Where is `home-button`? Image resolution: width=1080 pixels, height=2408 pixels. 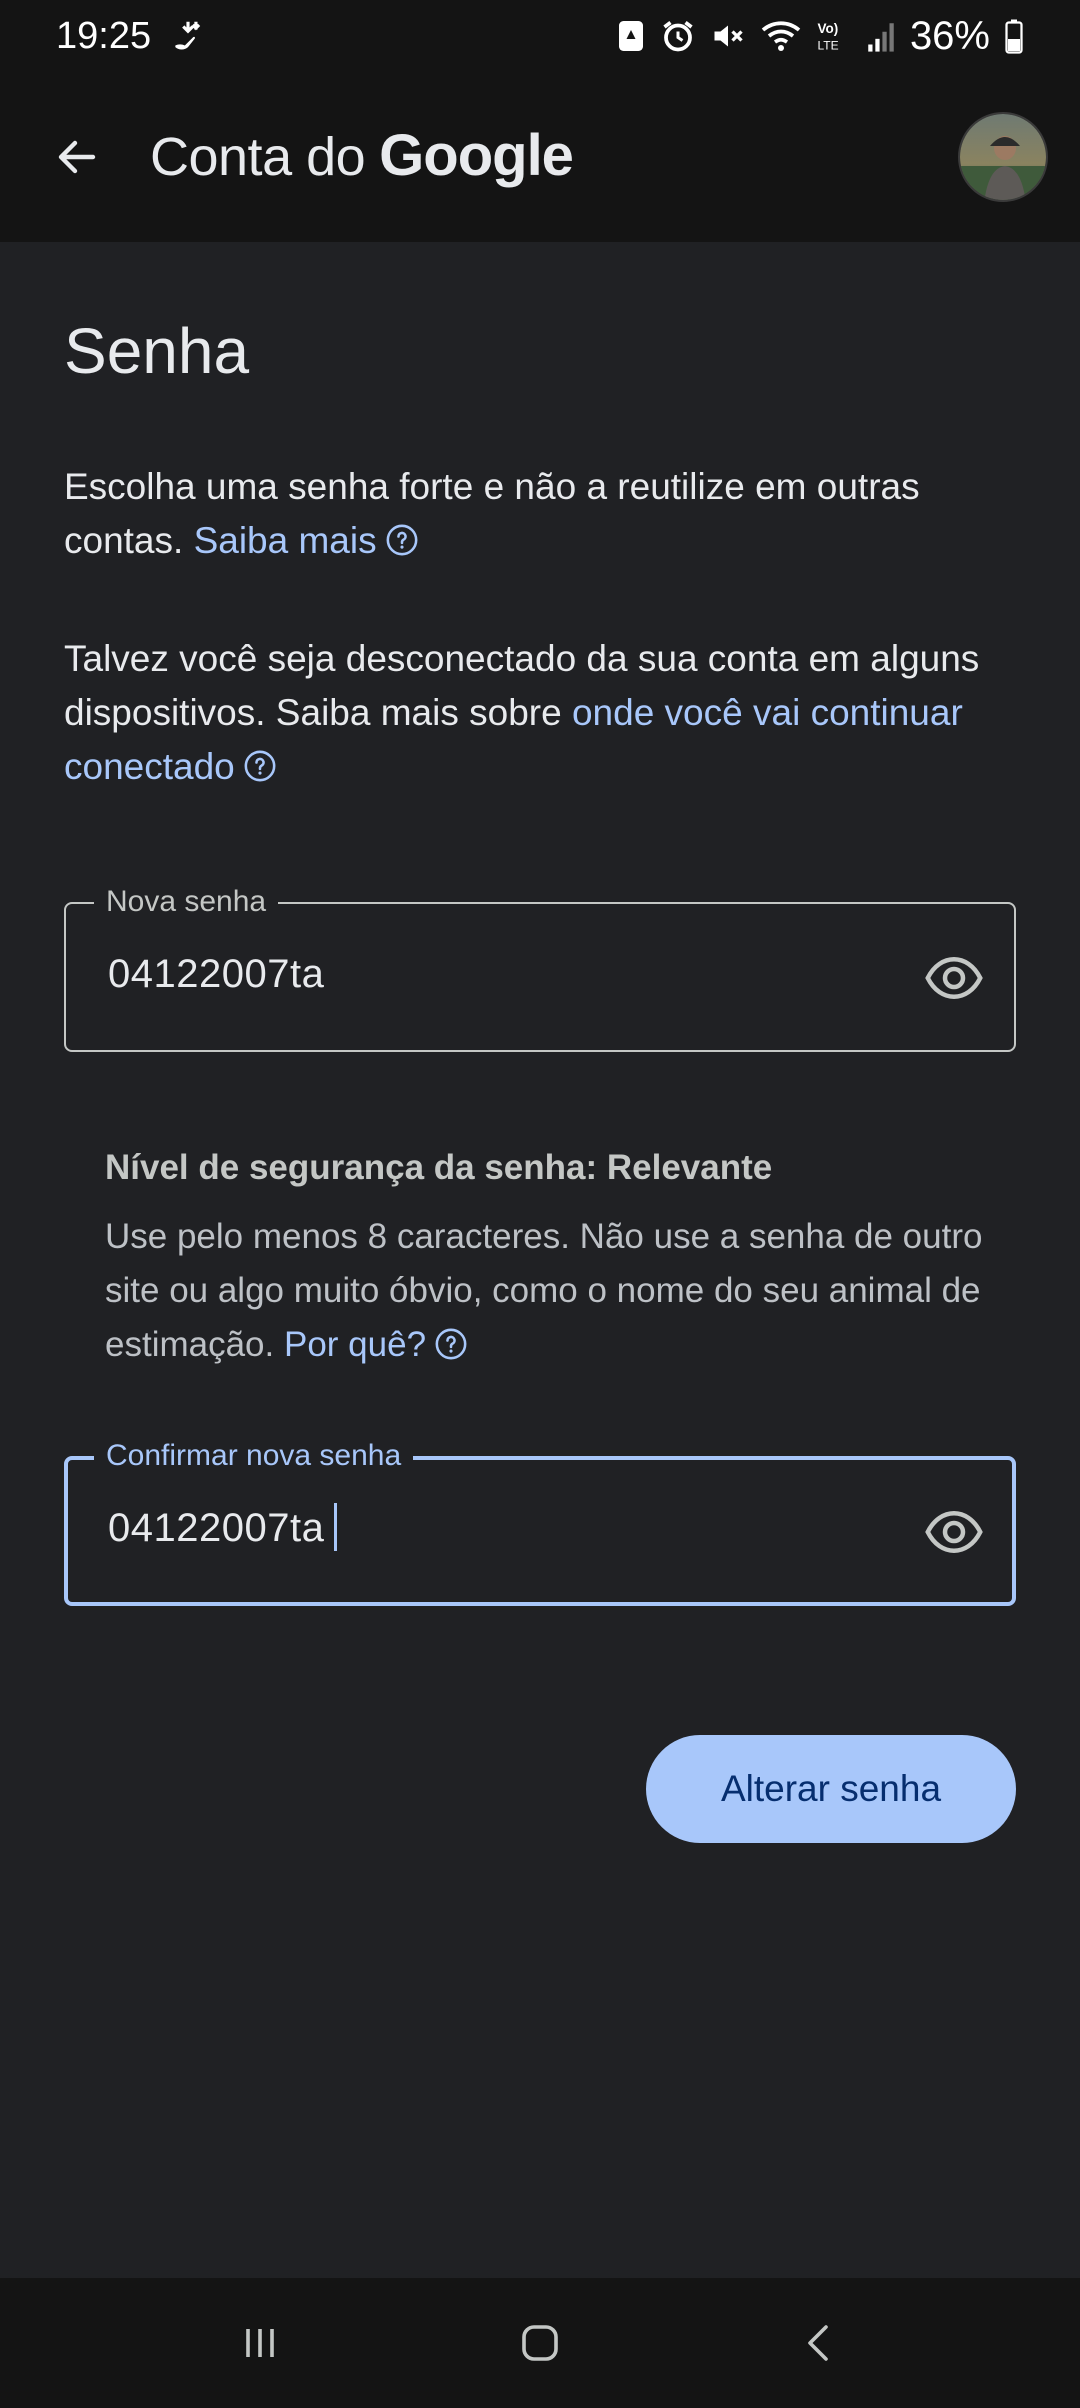 home-button is located at coordinates (540, 2343).